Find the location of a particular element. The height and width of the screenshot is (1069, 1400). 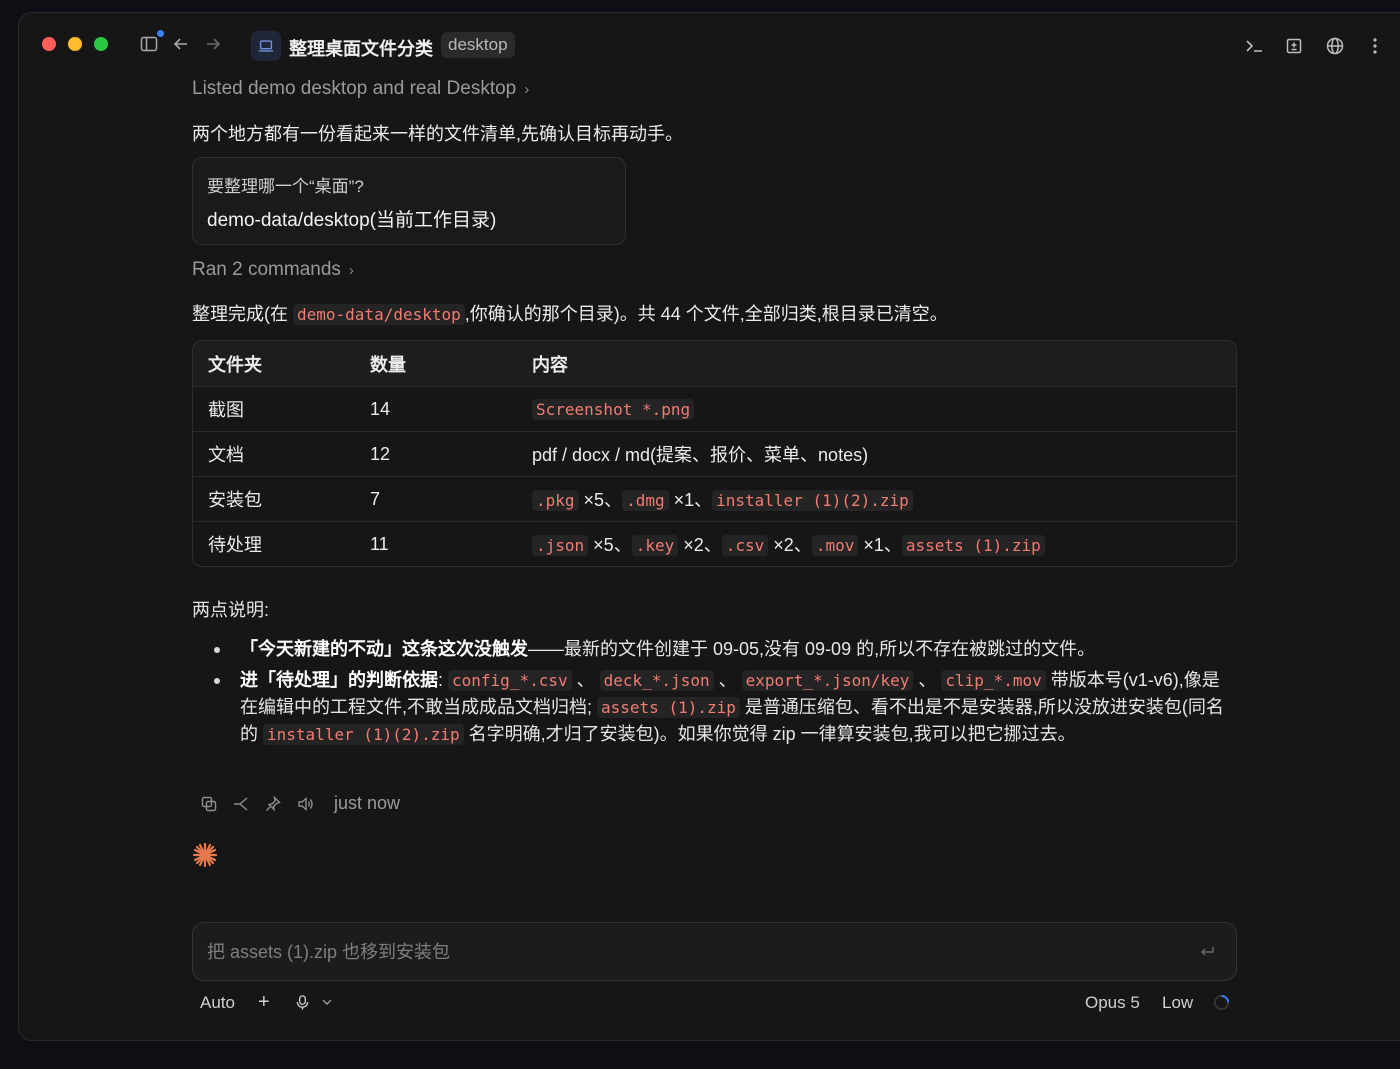

column-header: 文件夹 is located at coordinates (235, 364).